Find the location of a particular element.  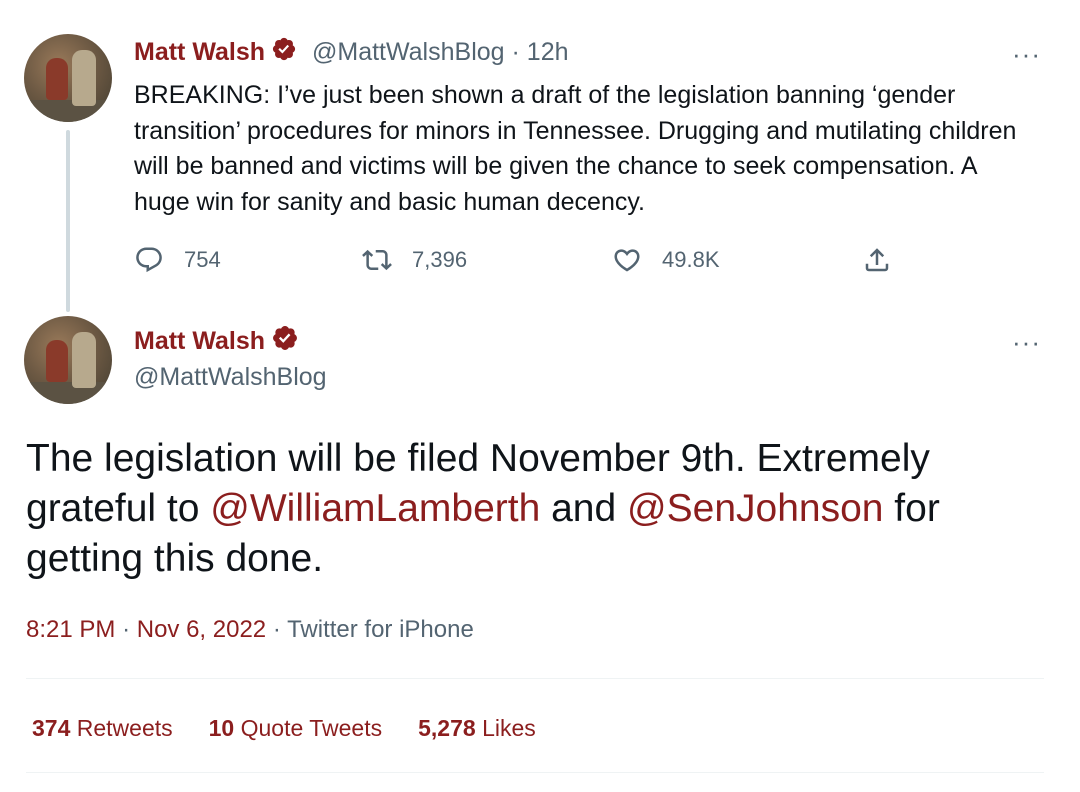

share-button is located at coordinates (887, 260).